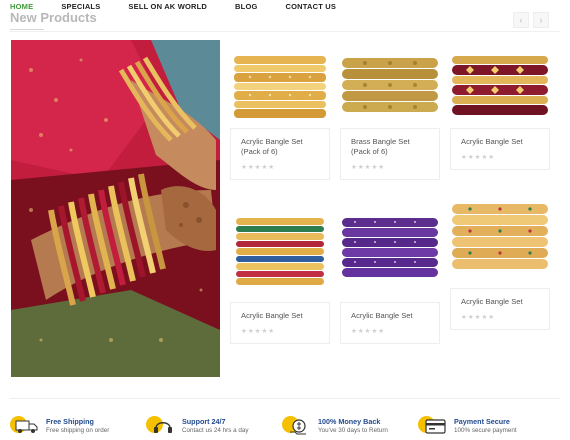 Image resolution: width=570 pixels, height=440 pixels. I want to click on product-name: Brass Bangle Set (Pack of 6), so click(391, 147).